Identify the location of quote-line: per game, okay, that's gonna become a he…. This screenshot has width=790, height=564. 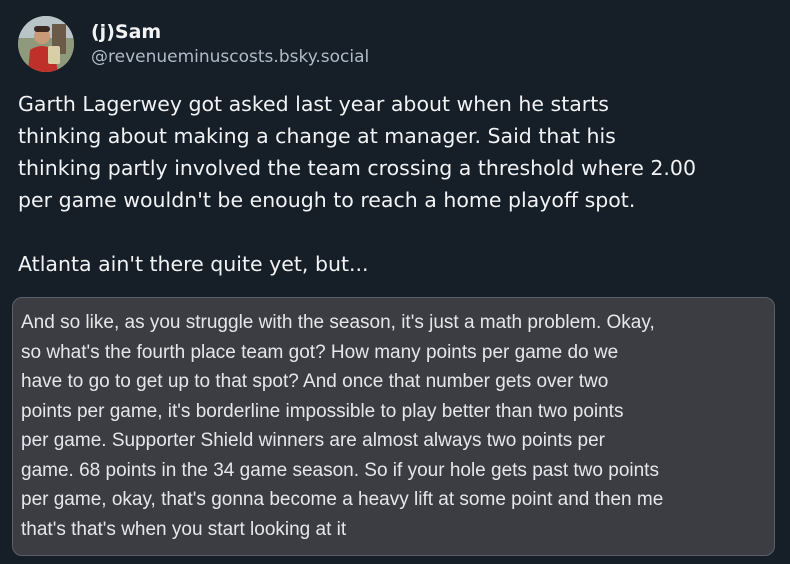
(342, 499).